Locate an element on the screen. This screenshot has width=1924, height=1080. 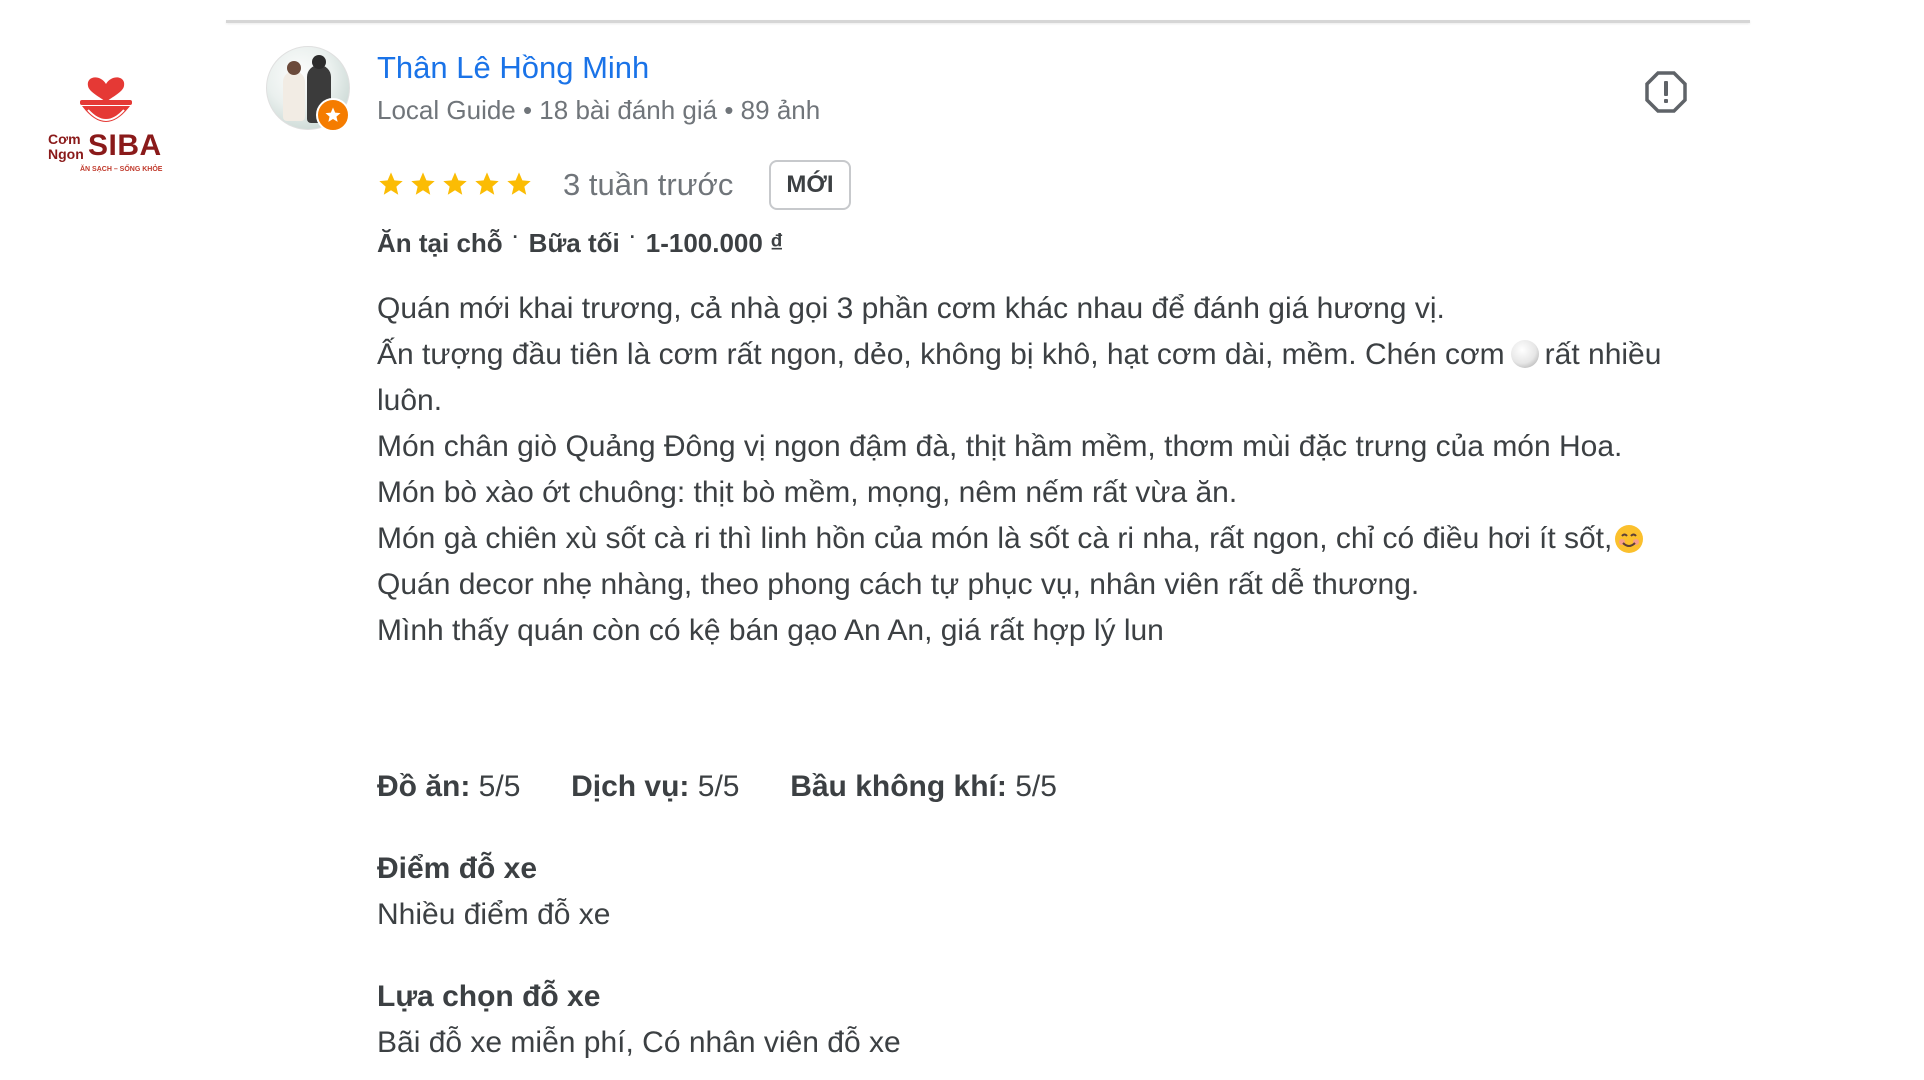
star-rating is located at coordinates (455, 184).